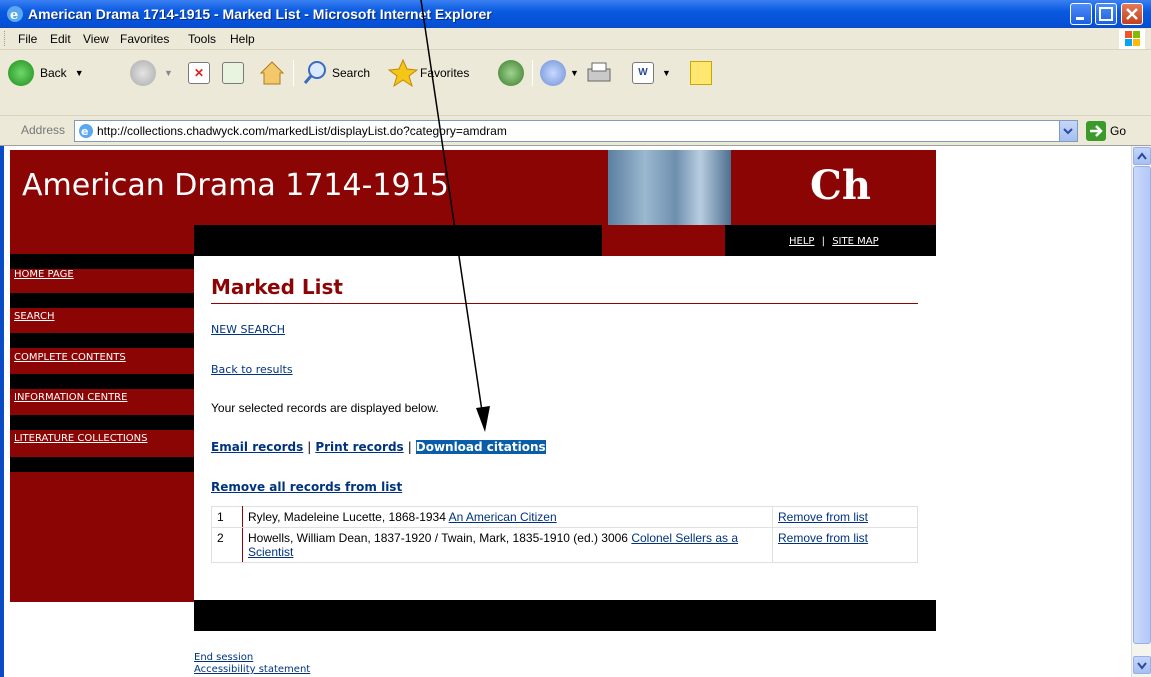 This screenshot has height=677, width=1151. What do you see at coordinates (46, 73) in the screenshot?
I see `back-button: Back ▼` at bounding box center [46, 73].